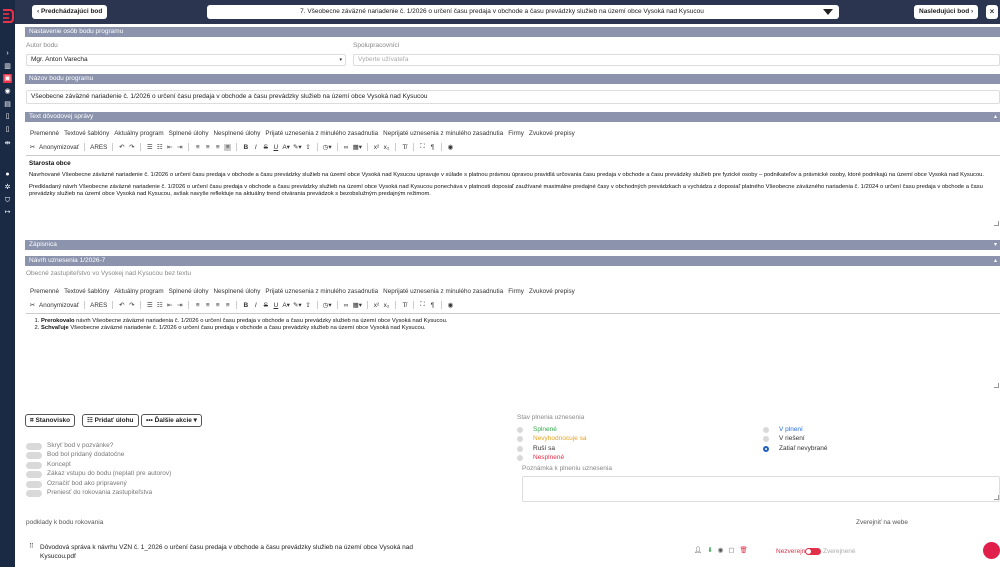 The width and height of the screenshot is (1000, 567). Describe the element at coordinates (766, 449) in the screenshot. I see `radio-button-selected` at that location.